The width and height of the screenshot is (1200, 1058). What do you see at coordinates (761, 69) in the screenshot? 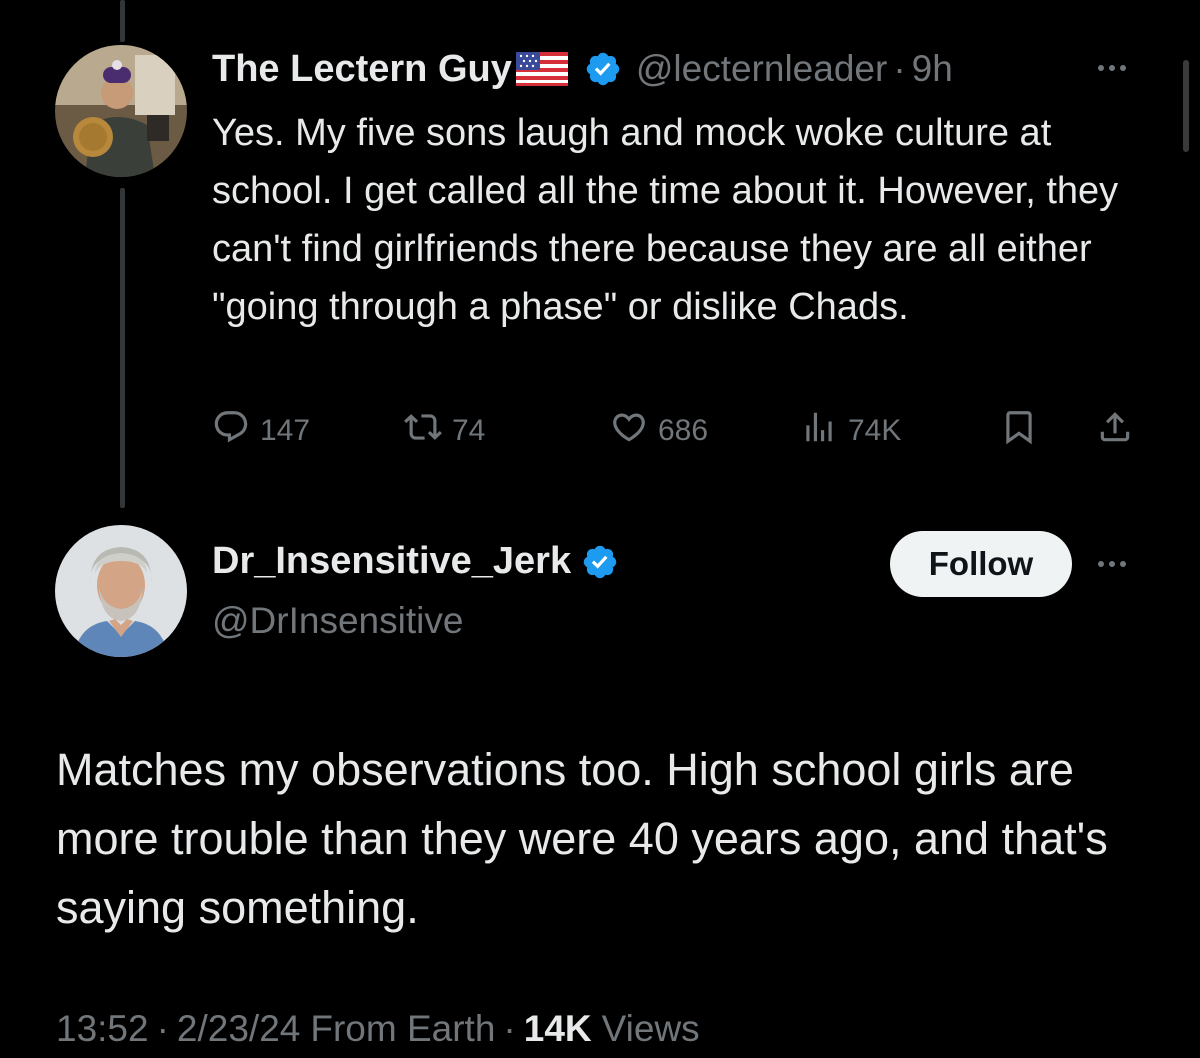
I see `handle: @lecternleader` at bounding box center [761, 69].